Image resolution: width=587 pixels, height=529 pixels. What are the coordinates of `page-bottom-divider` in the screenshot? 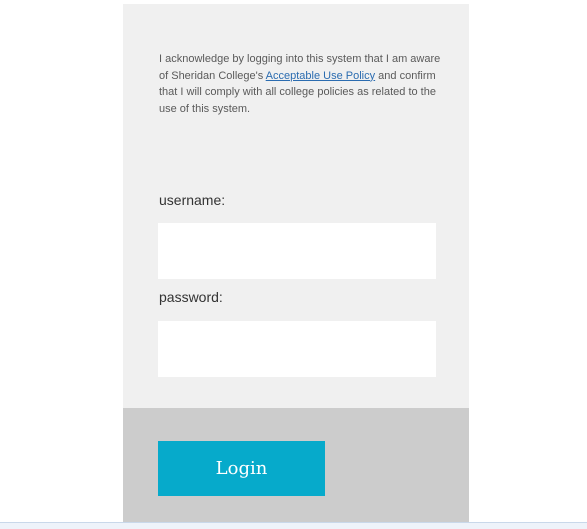 It's located at (293, 525).